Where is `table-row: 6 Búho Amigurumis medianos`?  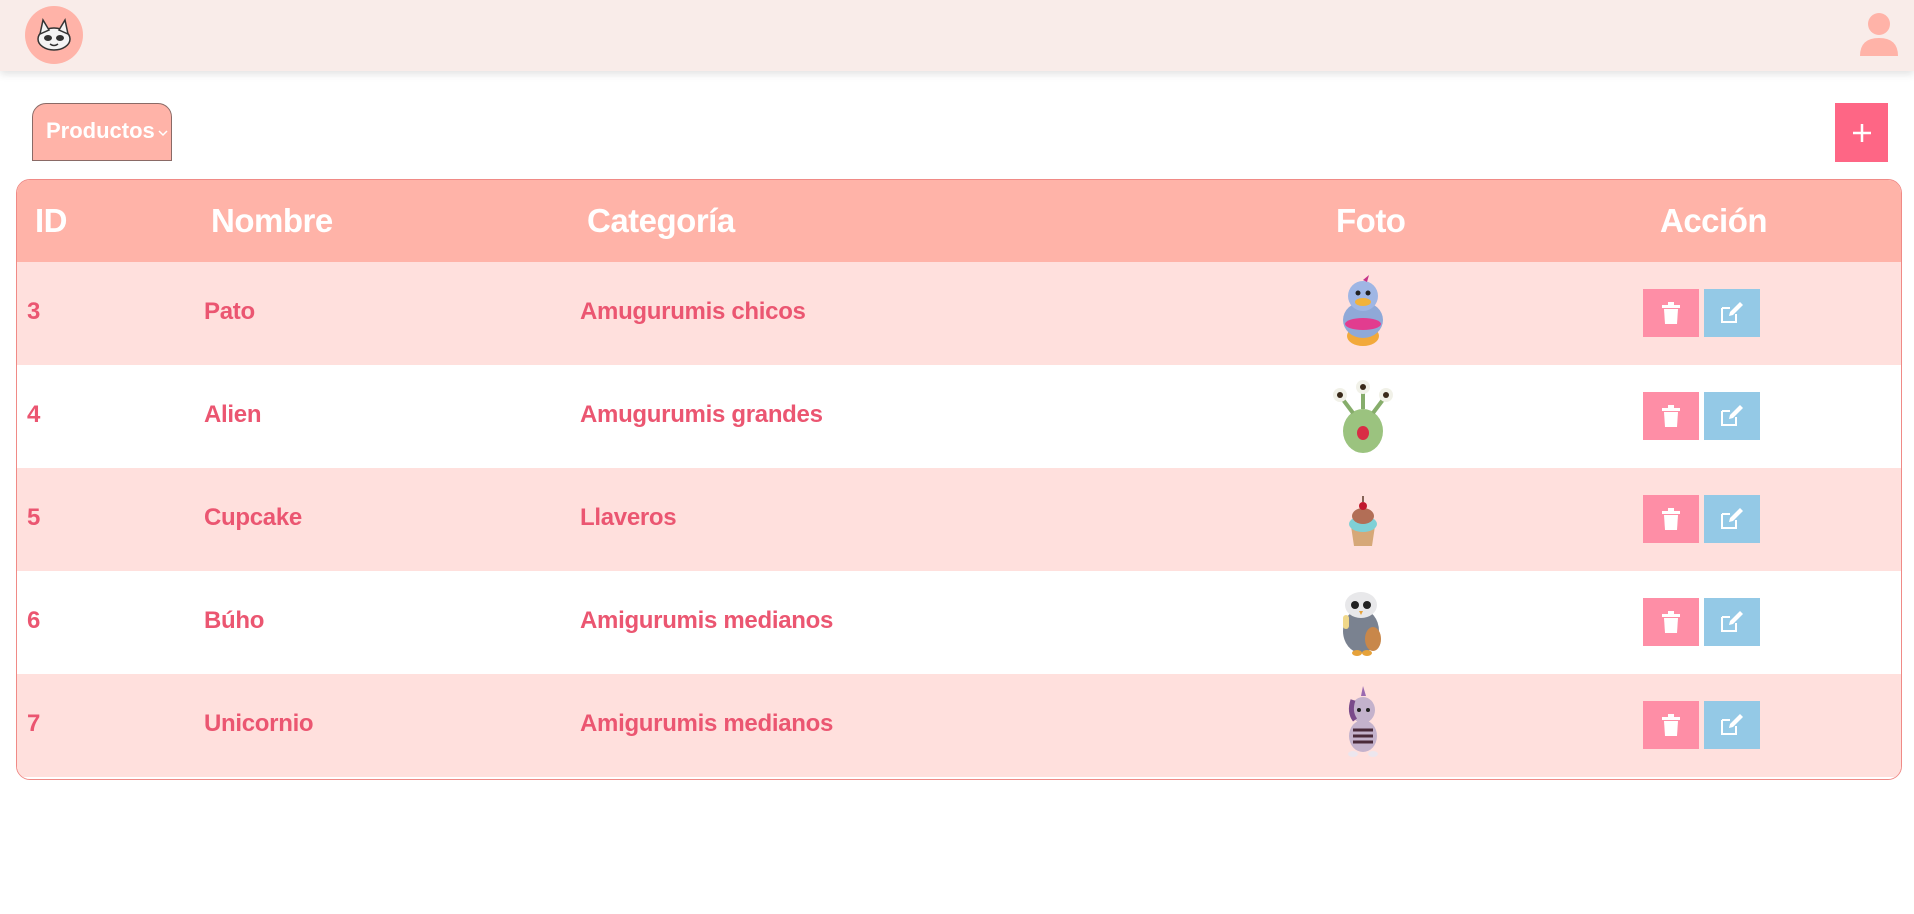
table-row: 6 Búho Amigurumis medianos is located at coordinates (959, 622).